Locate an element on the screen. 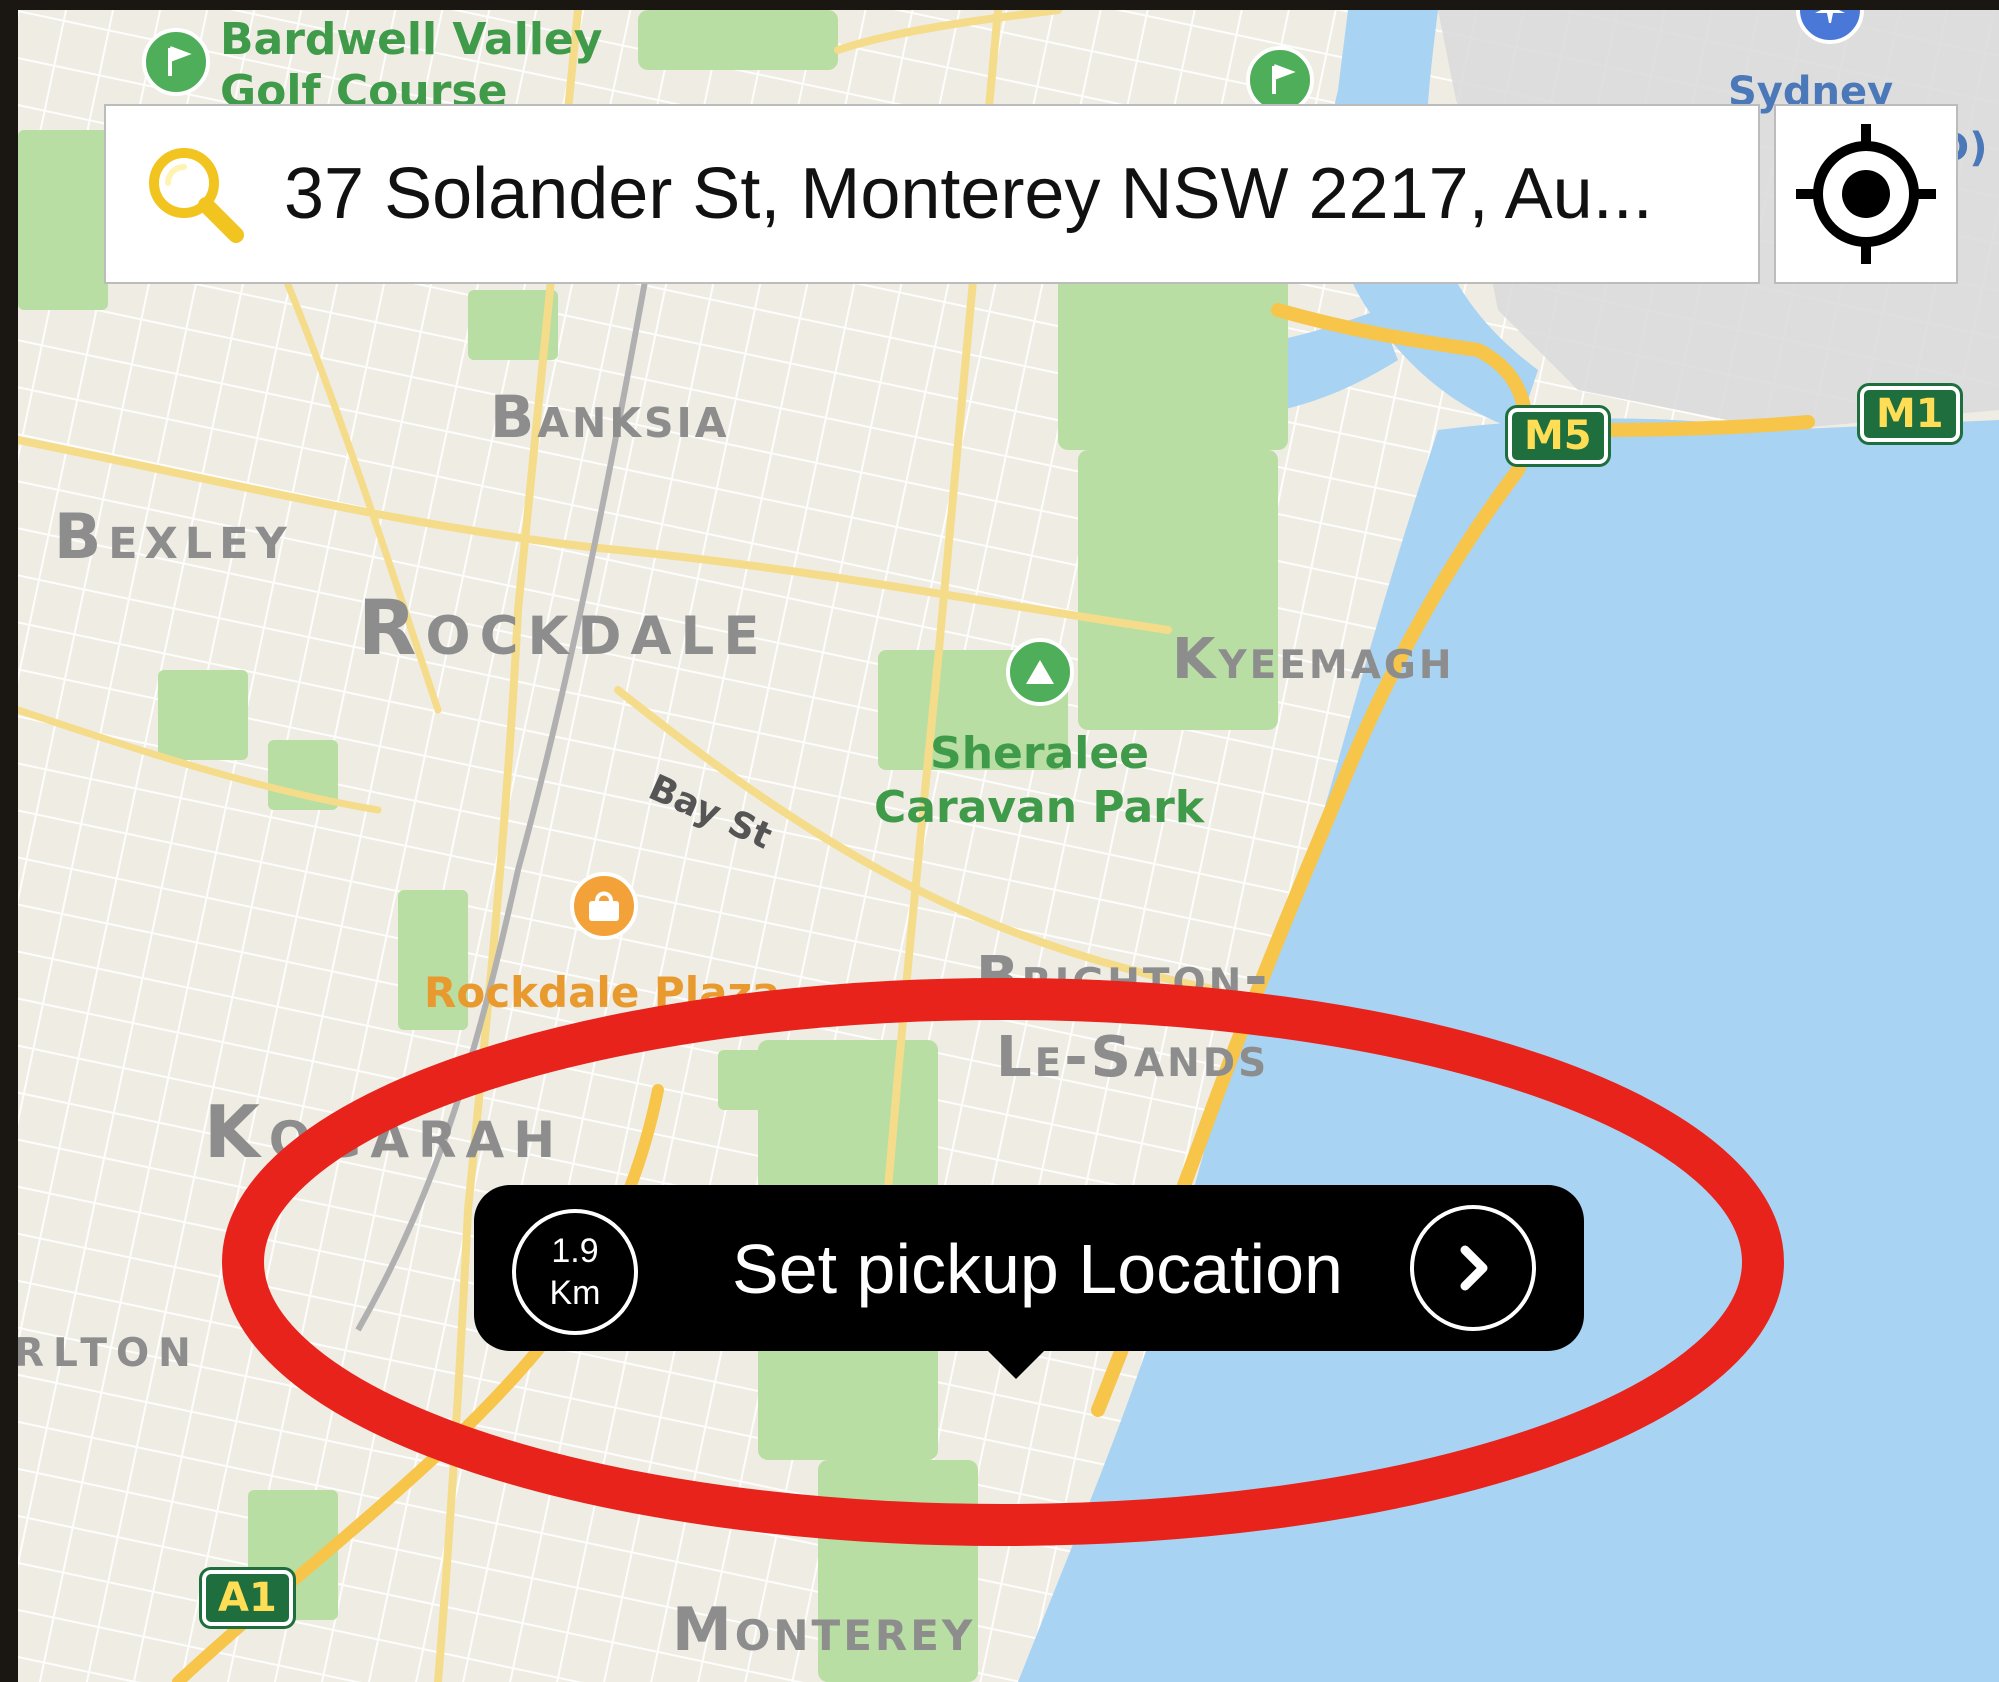 The height and width of the screenshot is (1682, 1999). locate-me-button is located at coordinates (1866, 194).